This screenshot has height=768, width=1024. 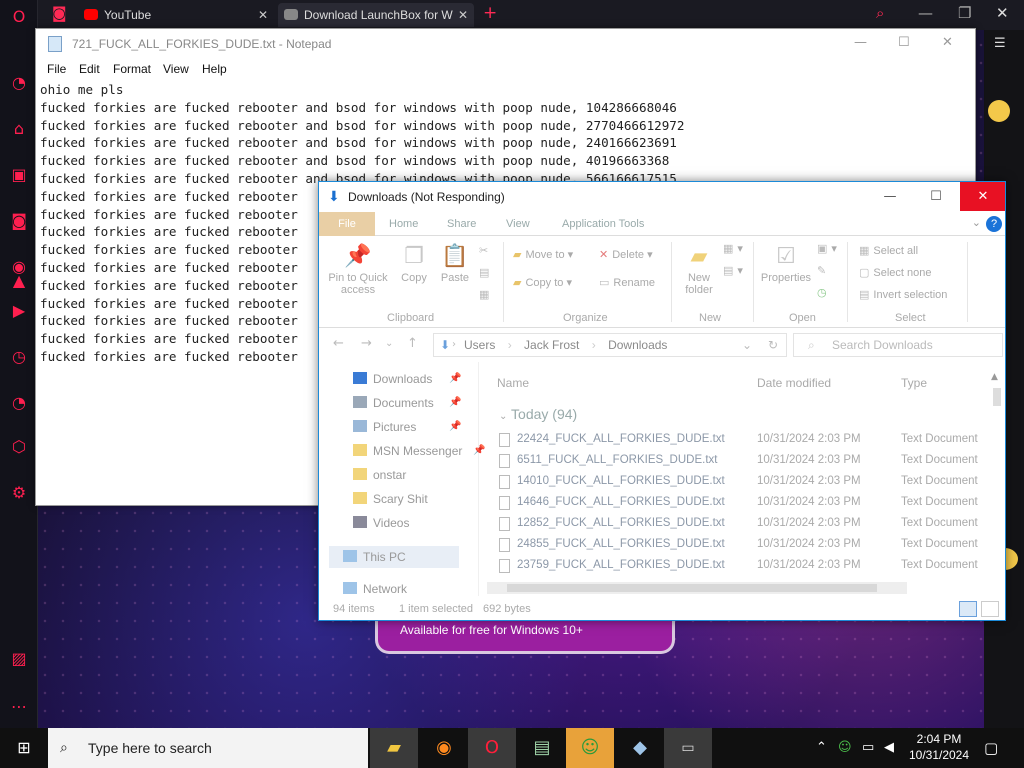 I want to click on speed-dial-icon: ◔, so click(x=19, y=83).